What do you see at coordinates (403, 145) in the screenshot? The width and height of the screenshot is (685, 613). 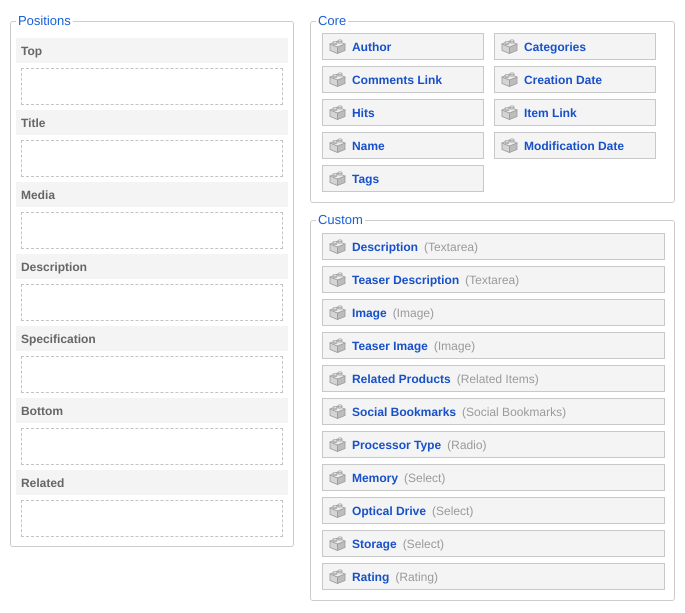 I see `element-item: Name` at bounding box center [403, 145].